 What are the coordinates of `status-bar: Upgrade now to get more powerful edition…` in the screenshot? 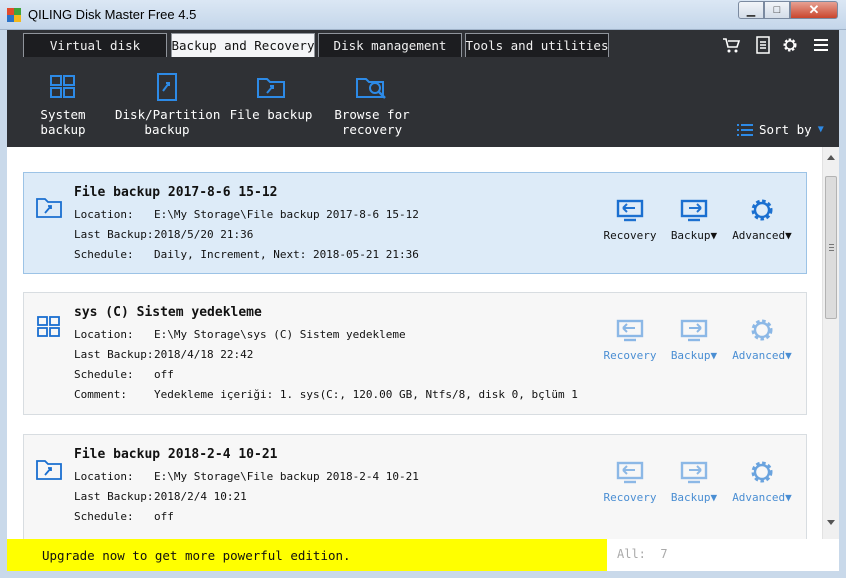 It's located at (423, 555).